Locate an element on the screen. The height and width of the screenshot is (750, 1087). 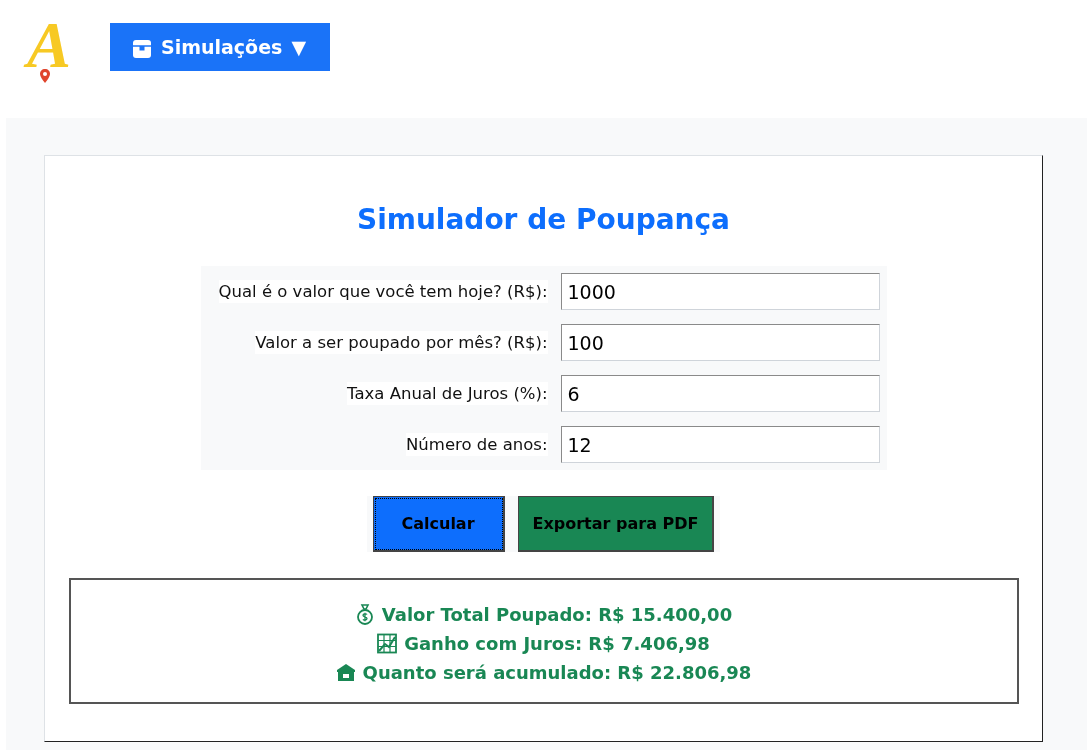
result-text: Quanto será acumulado: R$ 22.806,98 is located at coordinates (557, 672).